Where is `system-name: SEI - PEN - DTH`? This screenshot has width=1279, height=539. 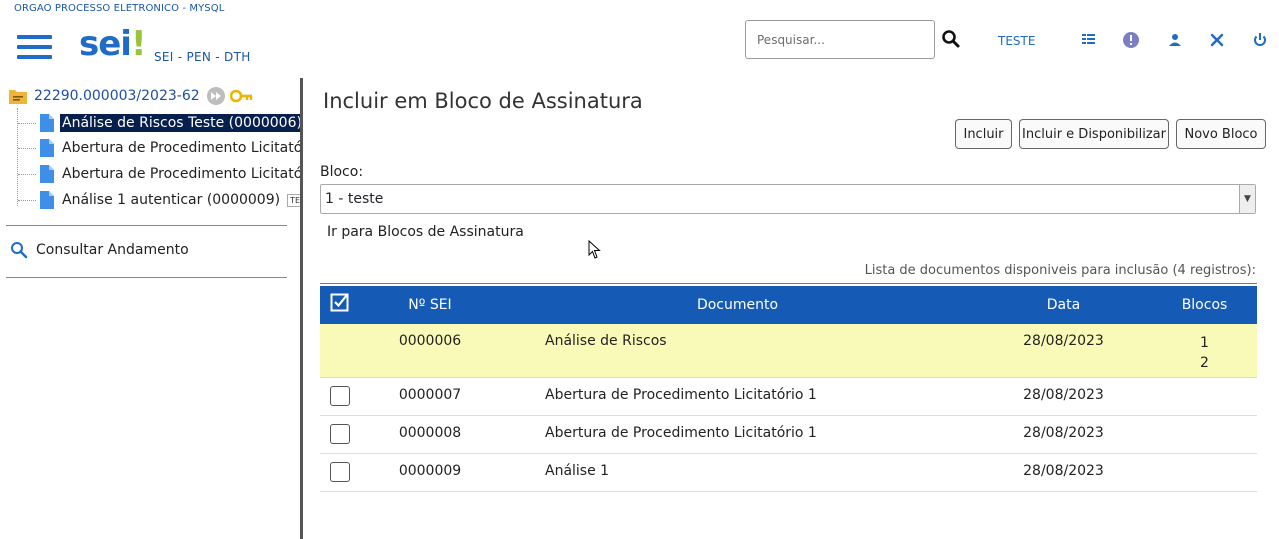
system-name: SEI - PEN - DTH is located at coordinates (202, 57).